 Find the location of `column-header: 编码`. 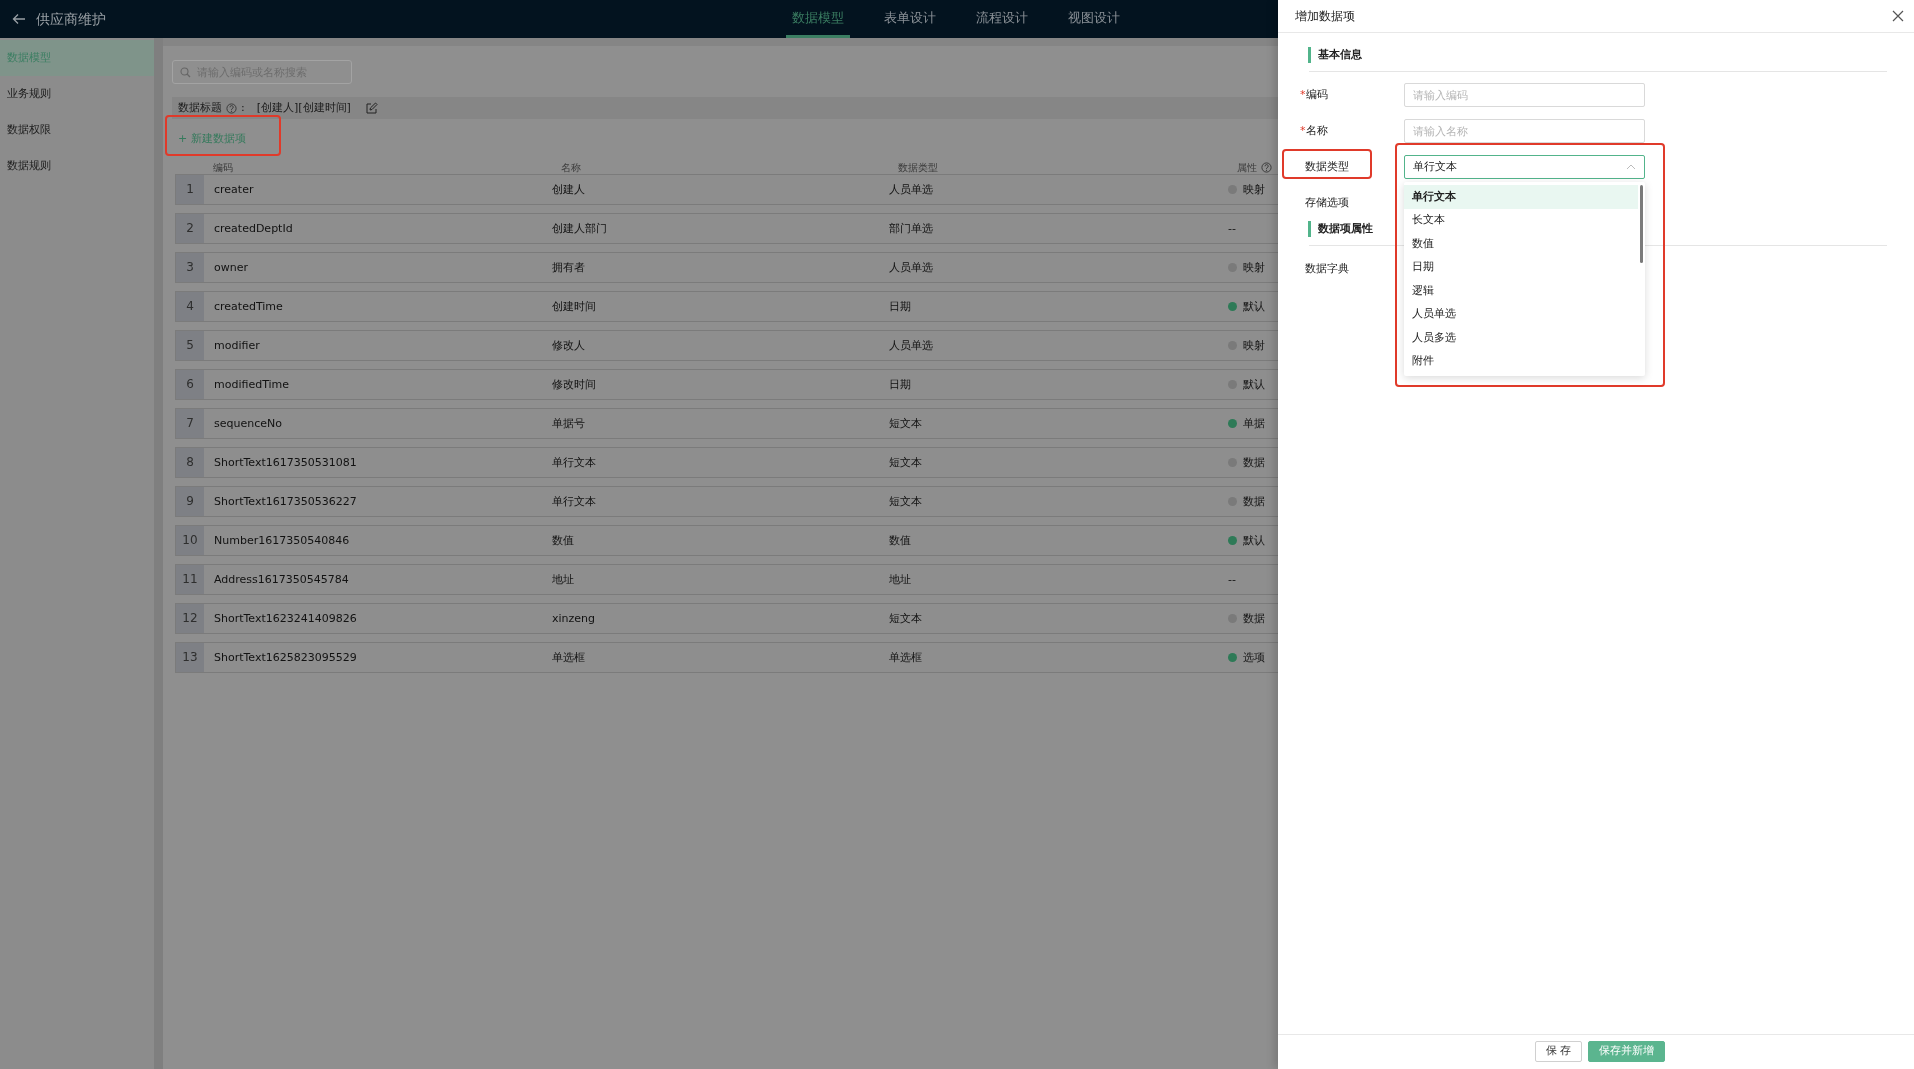

column-header: 编码 is located at coordinates (223, 167).